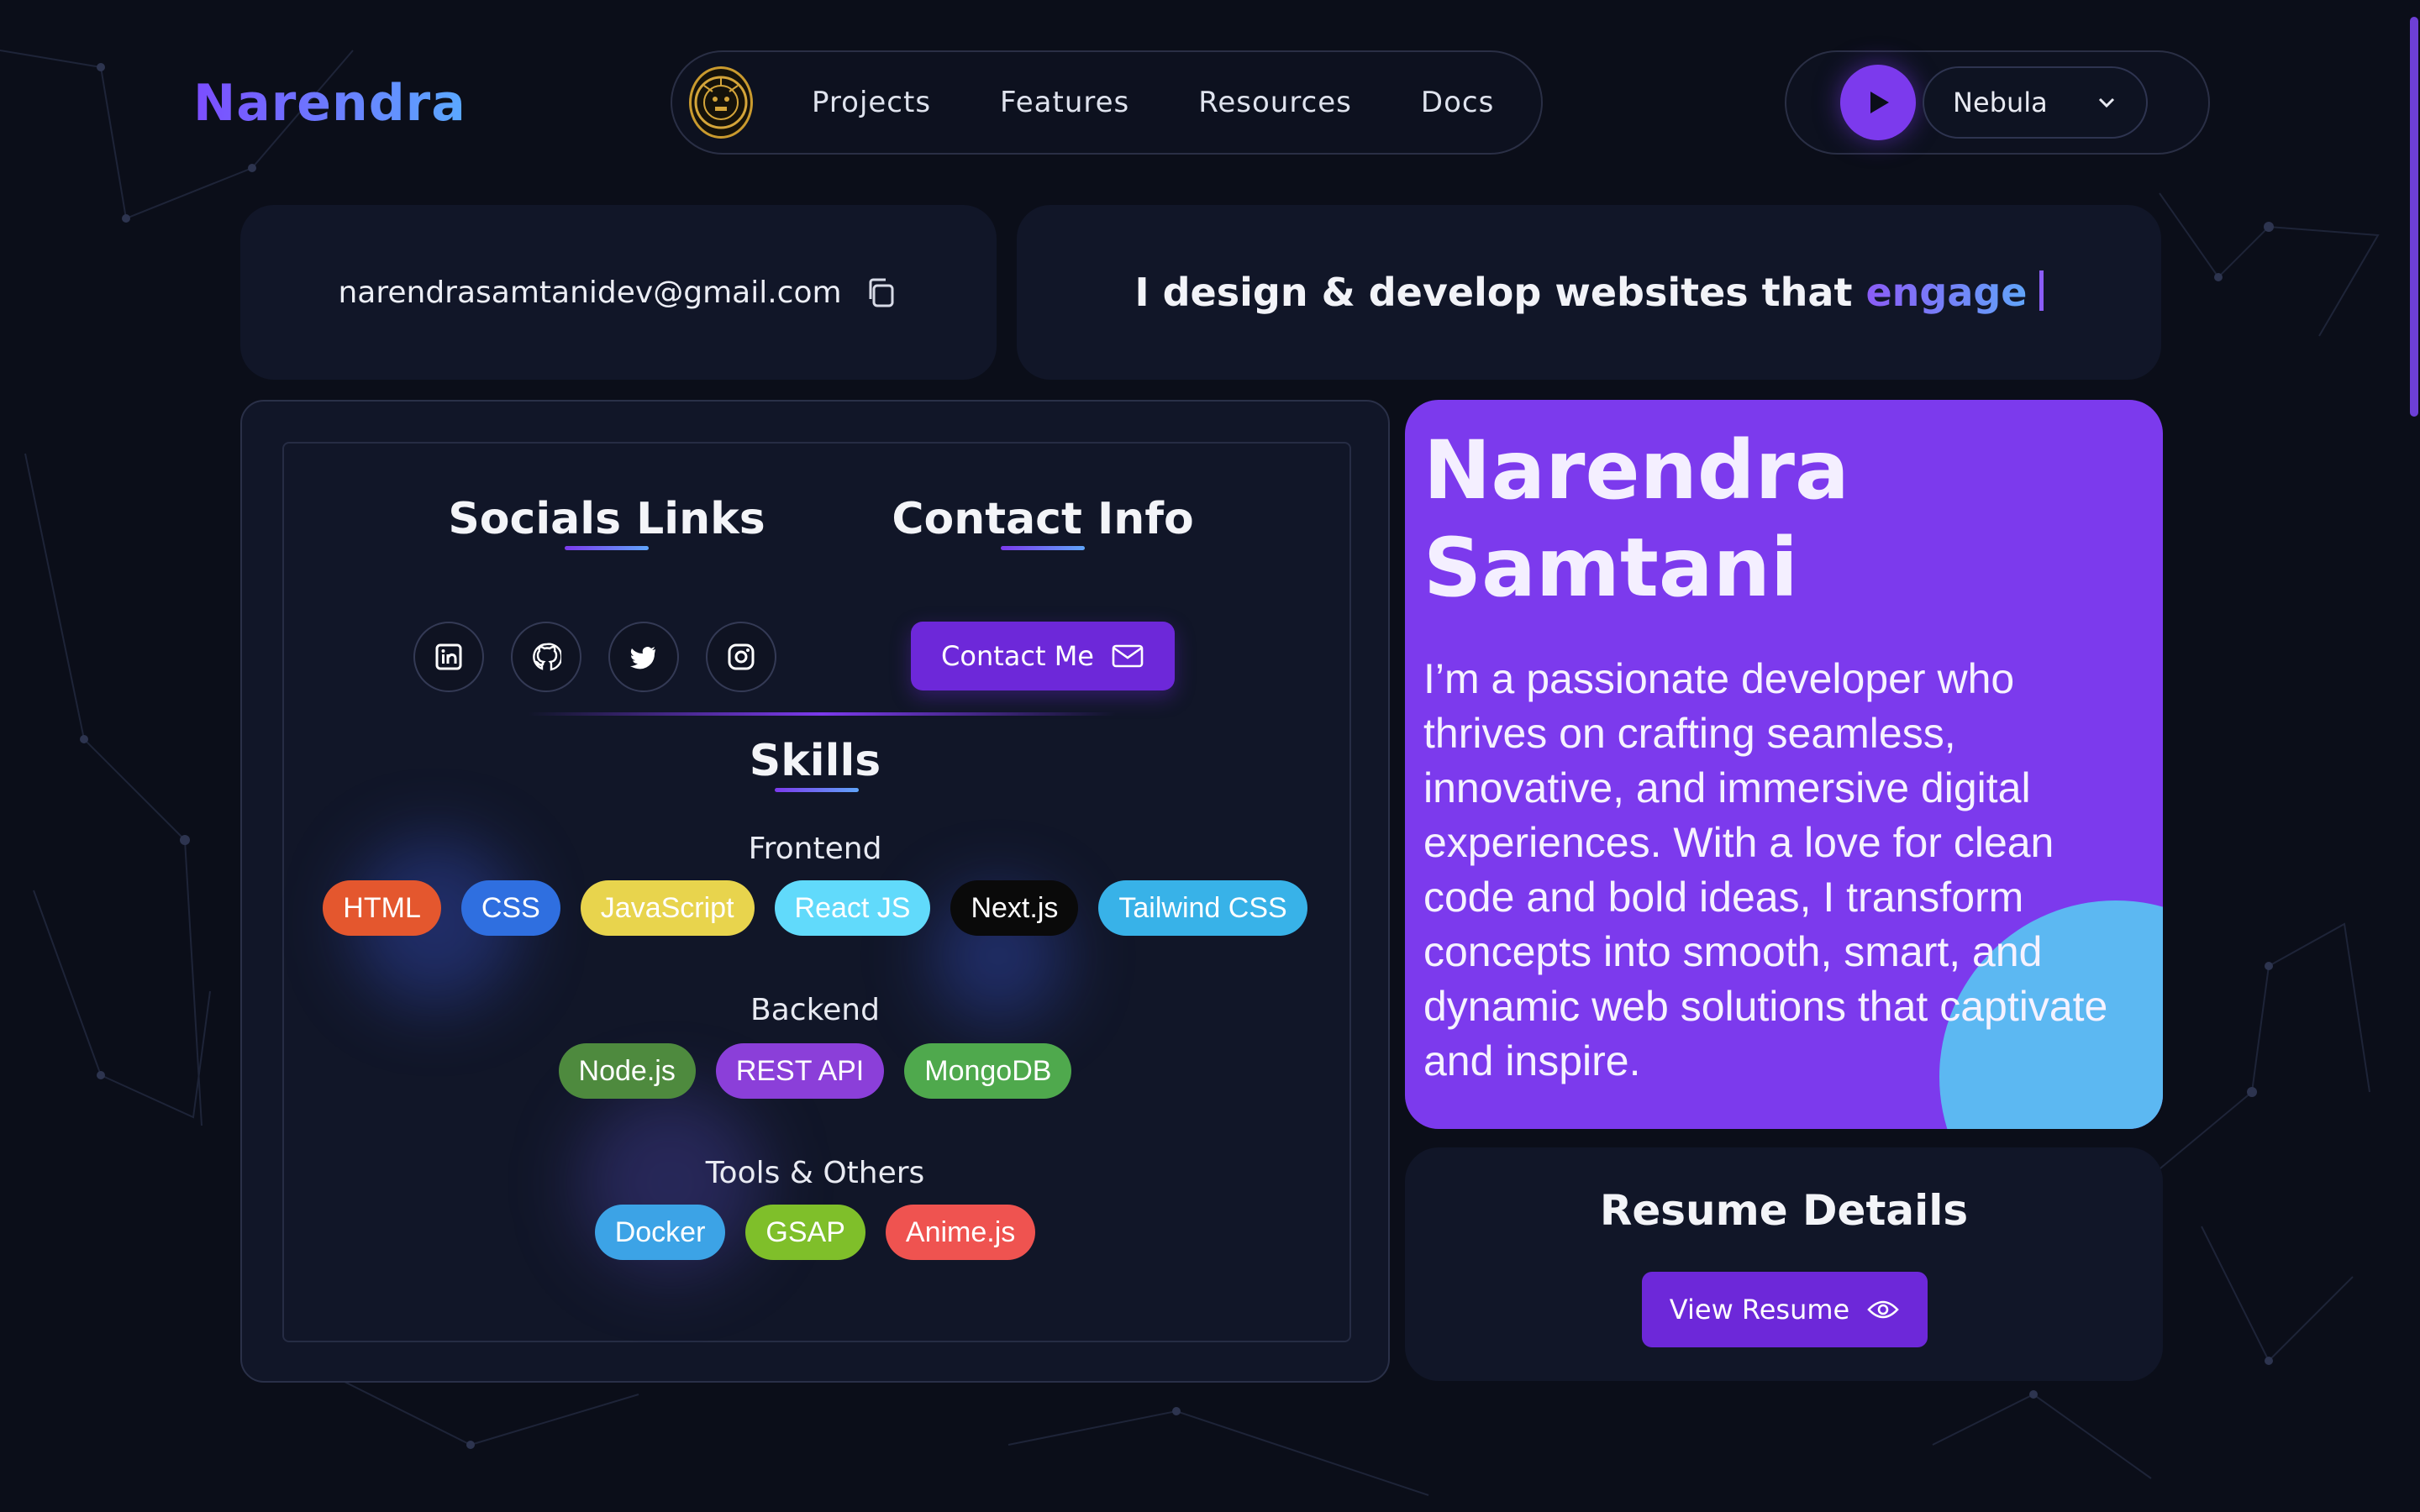  I want to click on instagram-icon, so click(741, 656).